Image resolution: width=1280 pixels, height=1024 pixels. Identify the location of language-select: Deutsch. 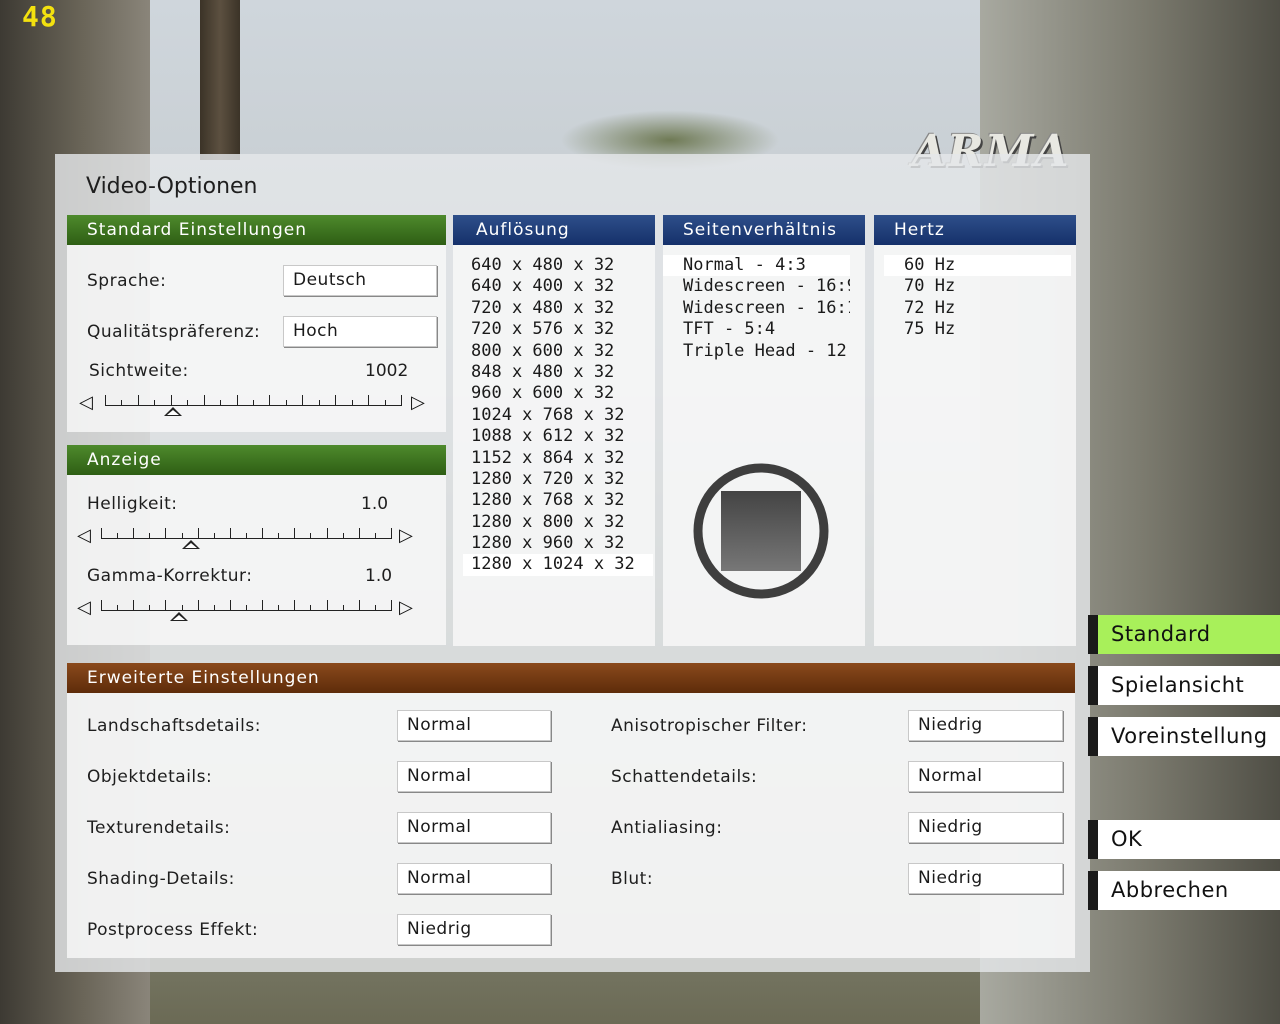
(360, 280).